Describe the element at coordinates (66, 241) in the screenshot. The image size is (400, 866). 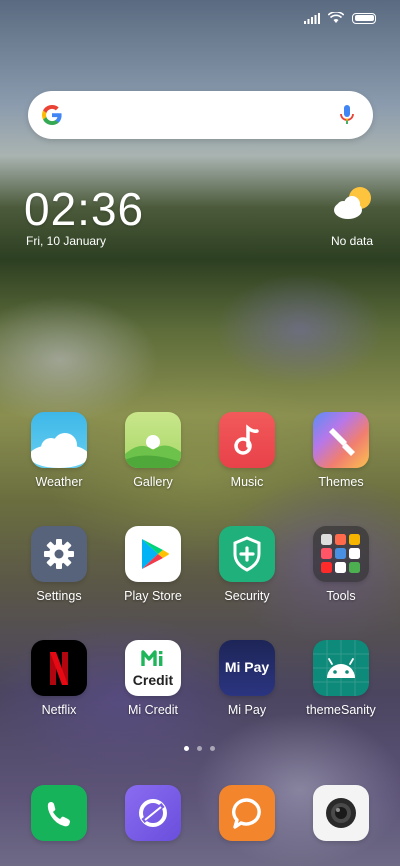
I see `clock-date: Fri, 10 January` at that location.